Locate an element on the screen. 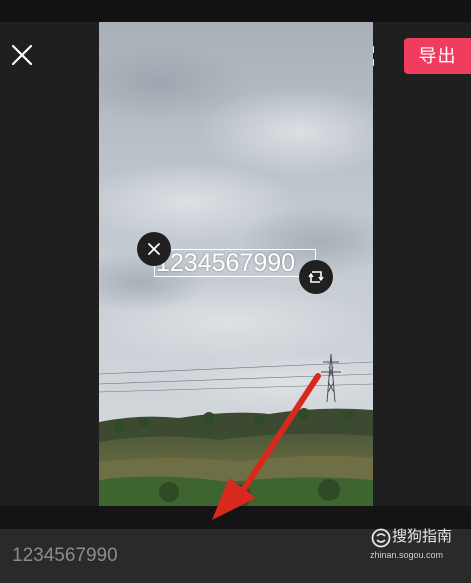 The height and width of the screenshot is (583, 471). rotate-scale-handle is located at coordinates (316, 277).